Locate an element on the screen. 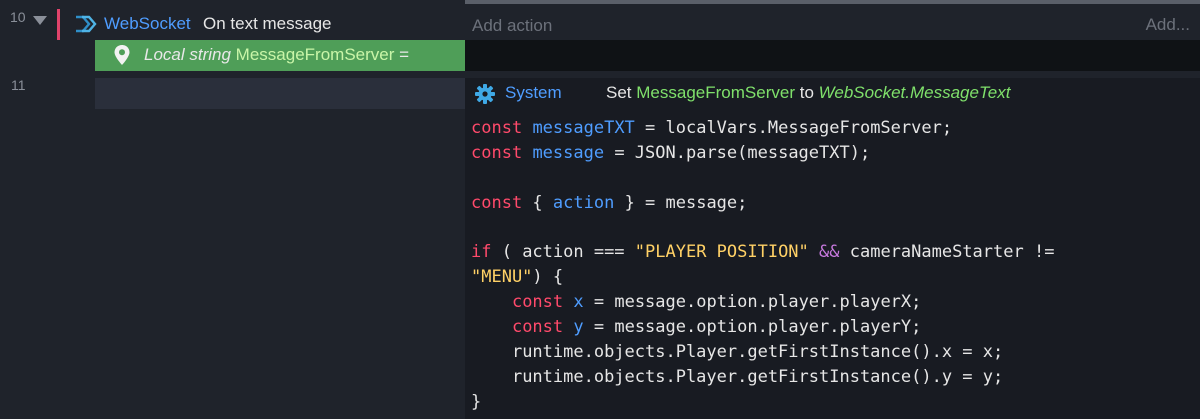 The image size is (1200, 419). event-trigger-label: On text message is located at coordinates (267, 23).